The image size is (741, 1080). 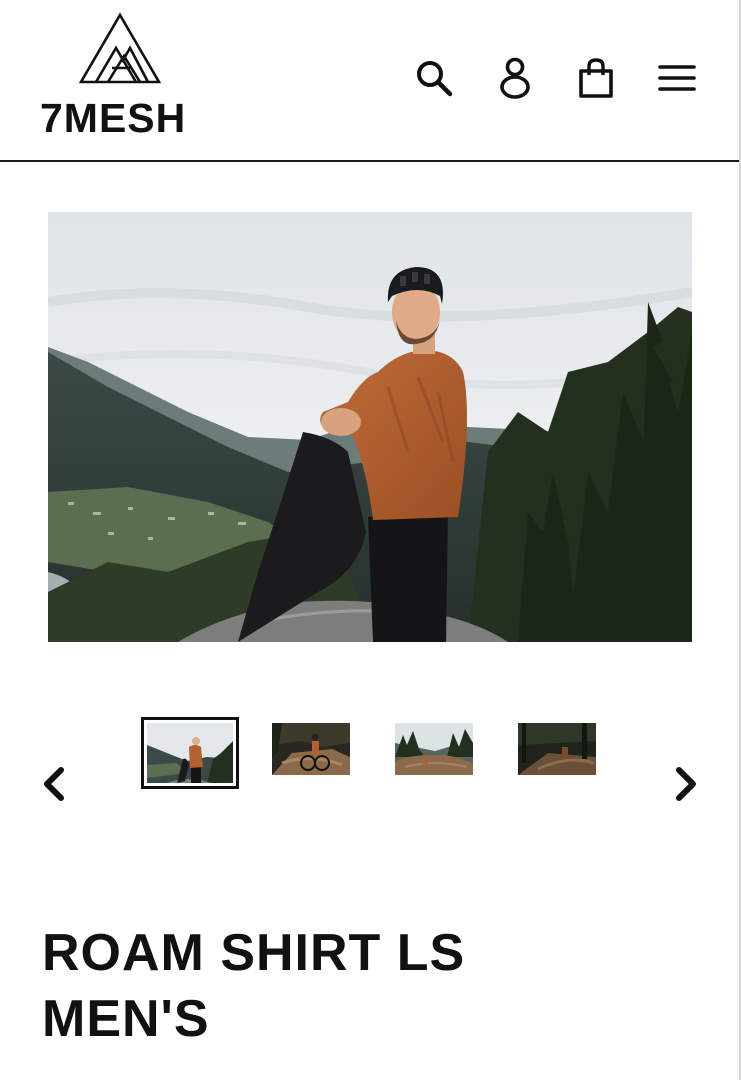 I want to click on cart-icon, so click(x=596, y=78).